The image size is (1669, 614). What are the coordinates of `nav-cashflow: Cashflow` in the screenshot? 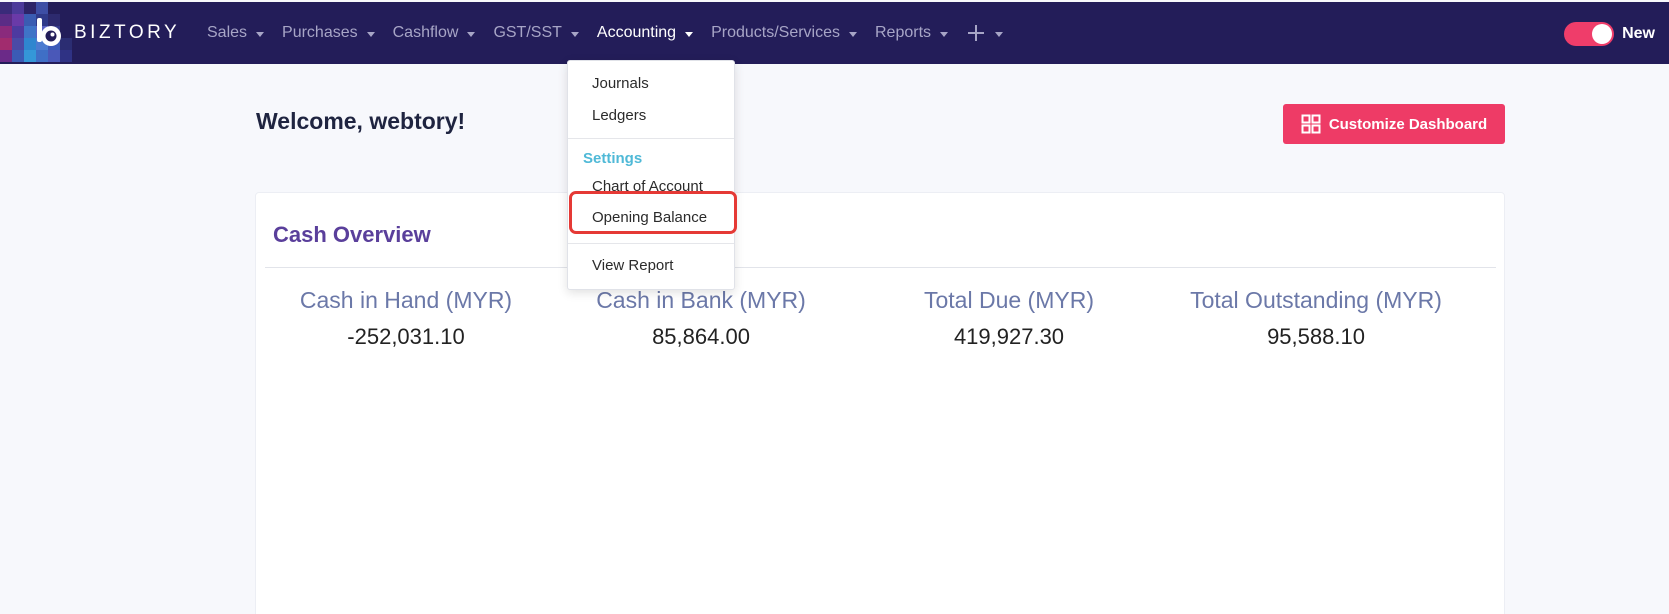 It's located at (434, 33).